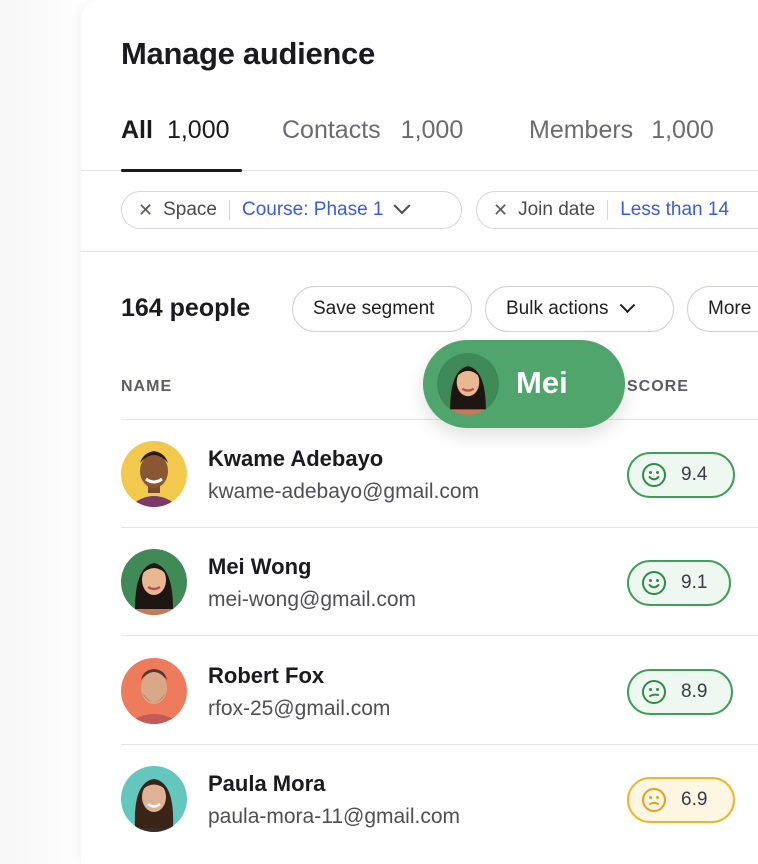  I want to click on tab-bar: All 1,000 Contacts 1,000 Members 1,000, so click(419, 135).